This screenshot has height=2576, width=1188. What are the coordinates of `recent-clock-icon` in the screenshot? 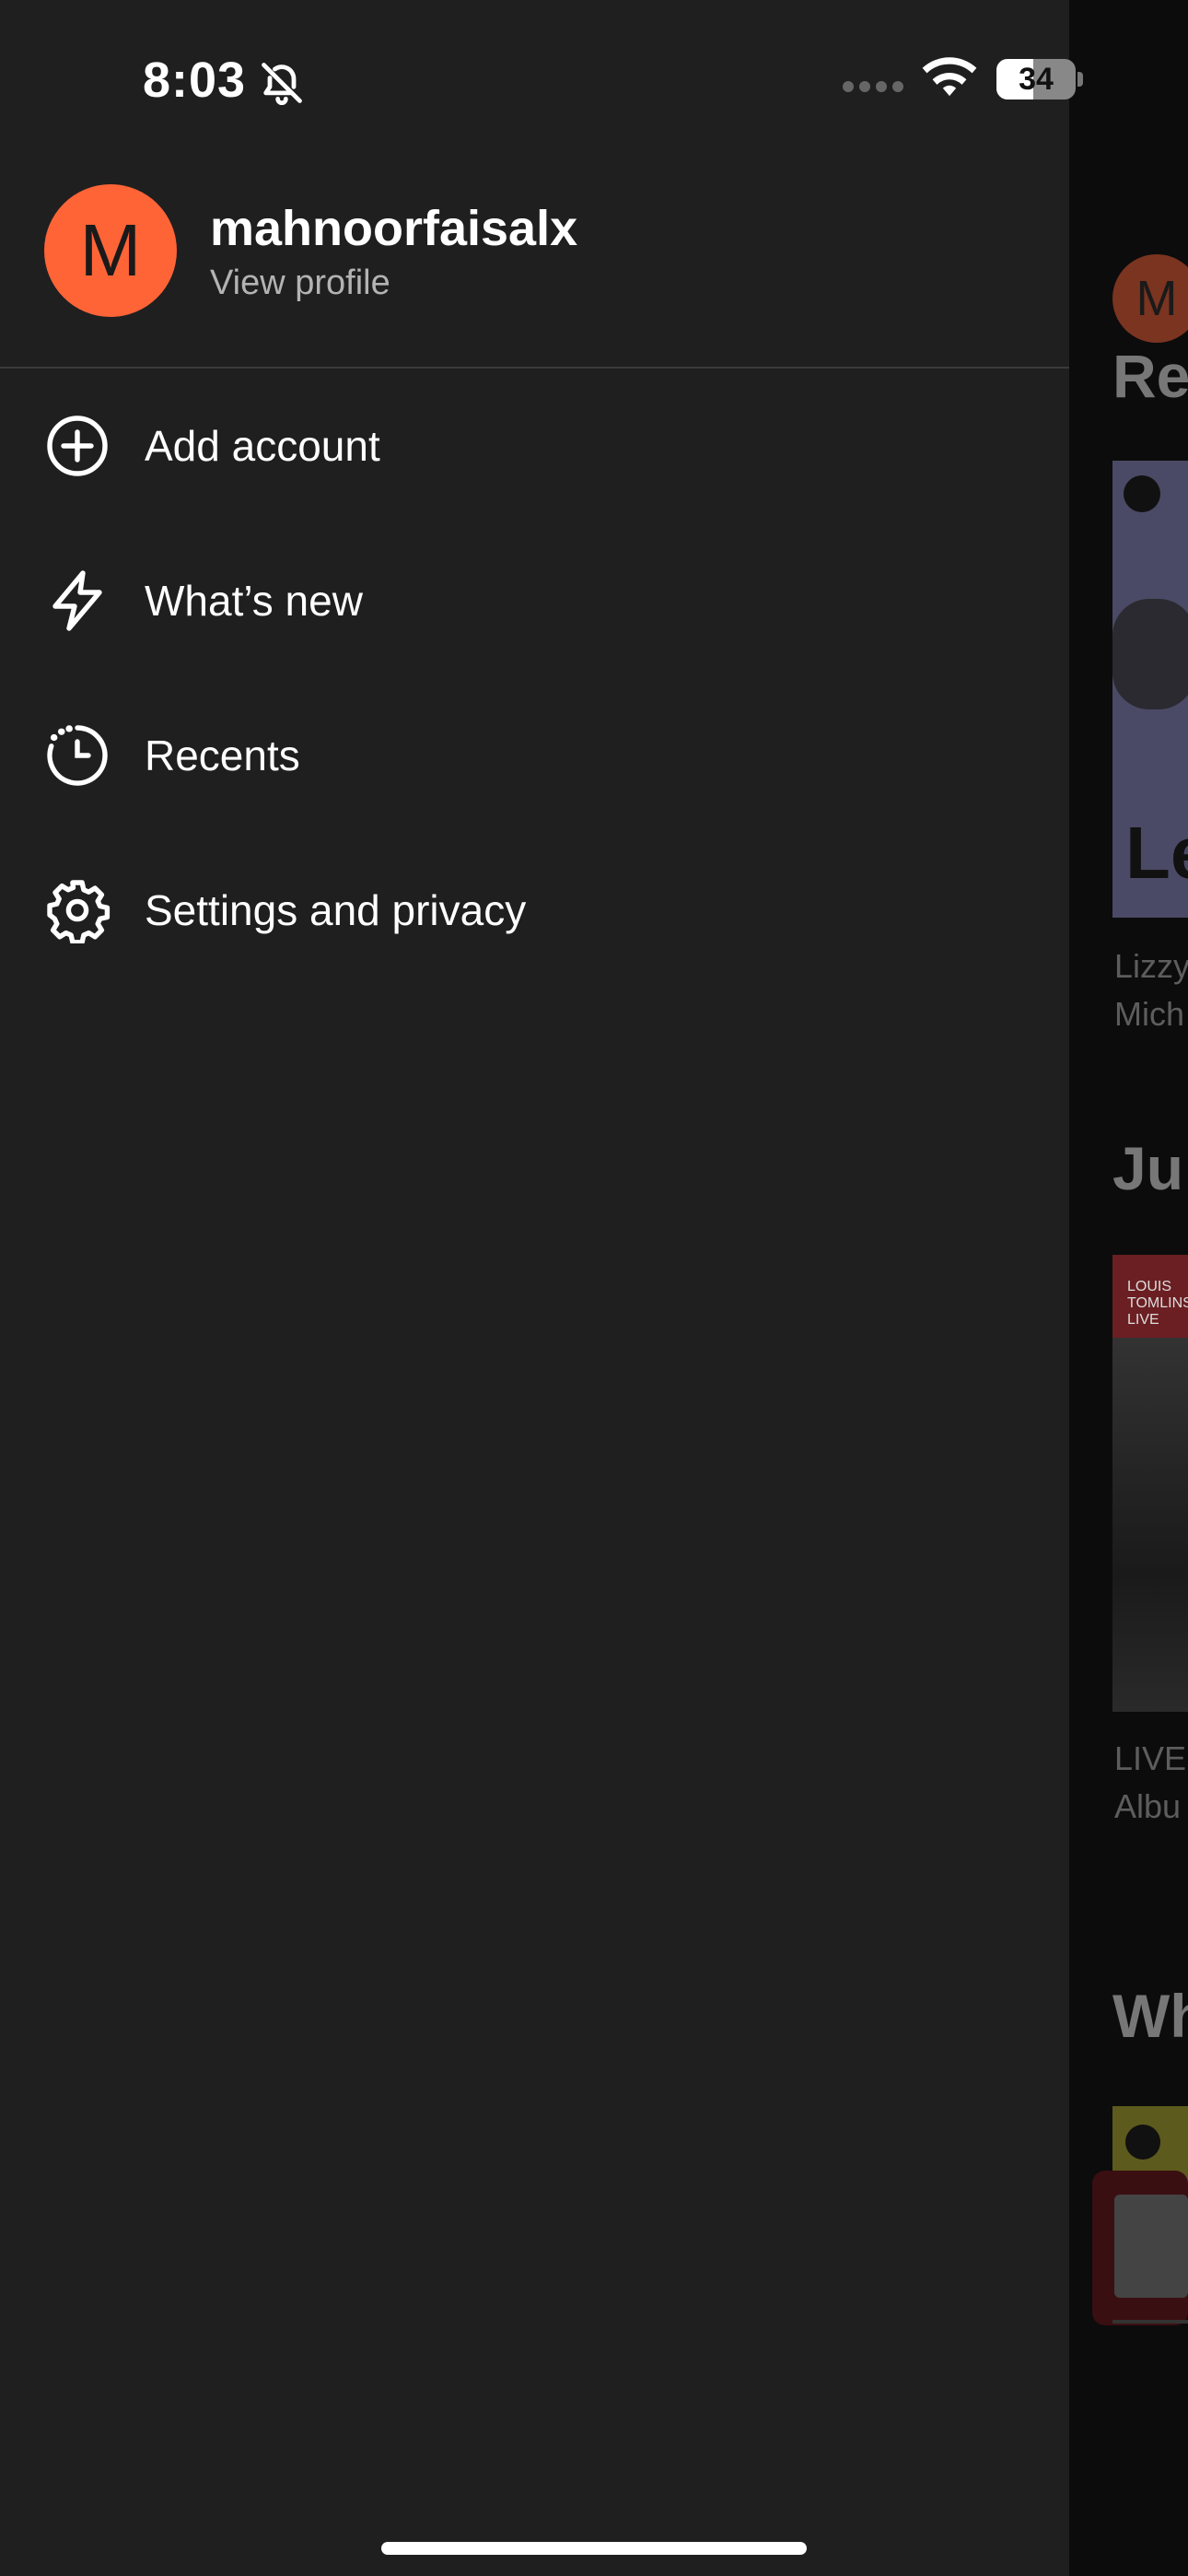 It's located at (77, 755).